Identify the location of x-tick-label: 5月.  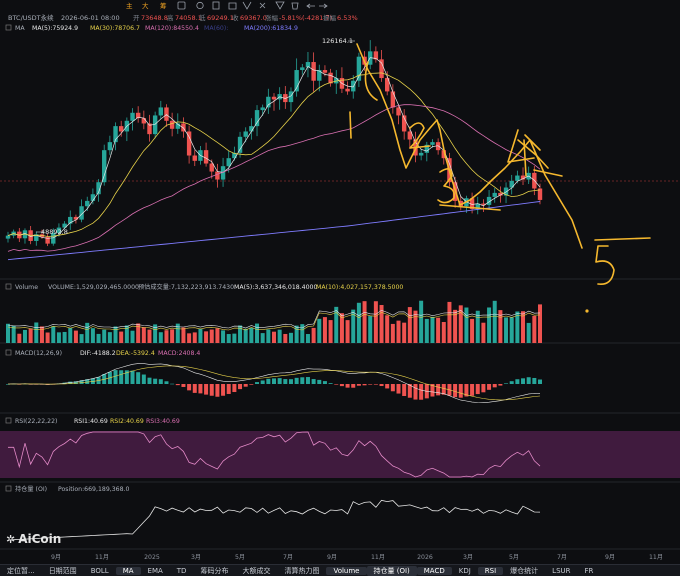
(240, 557).